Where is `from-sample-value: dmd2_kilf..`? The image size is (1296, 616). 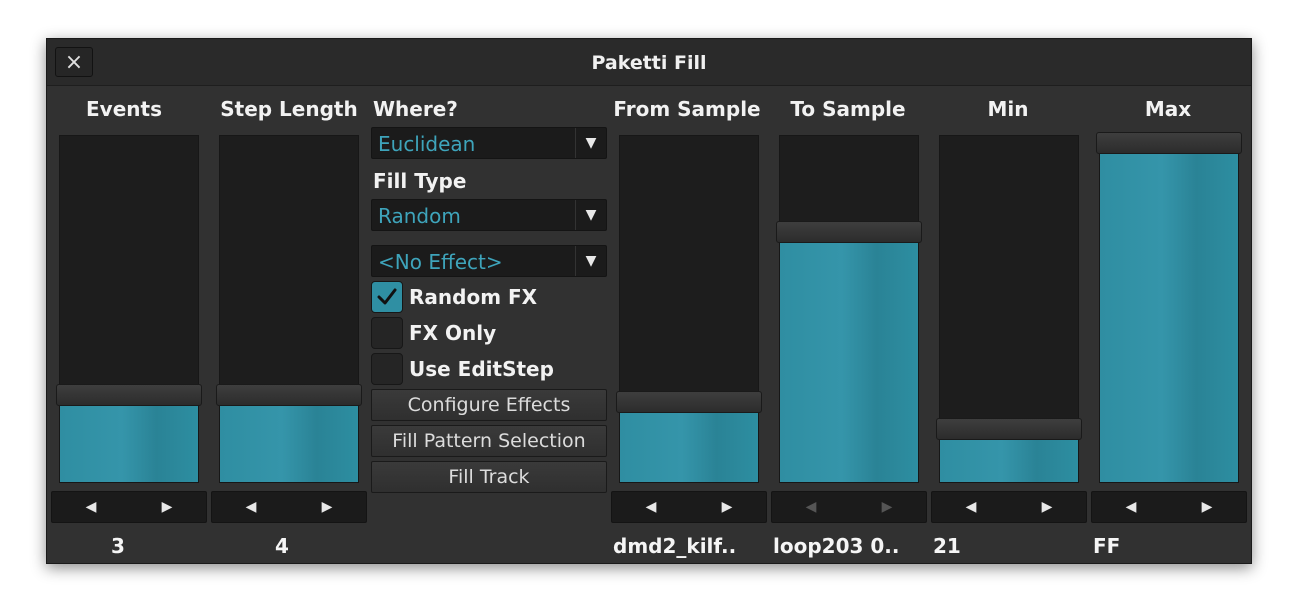 from-sample-value: dmd2_kilf.. is located at coordinates (675, 546).